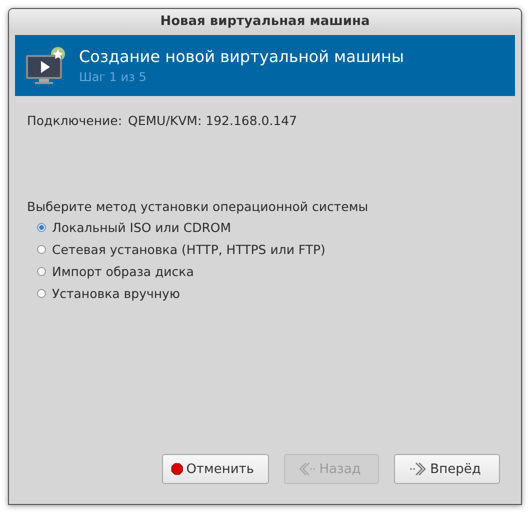 The image size is (532, 520). Describe the element at coordinates (45, 66) in the screenshot. I see `monitor-star-icon` at that location.